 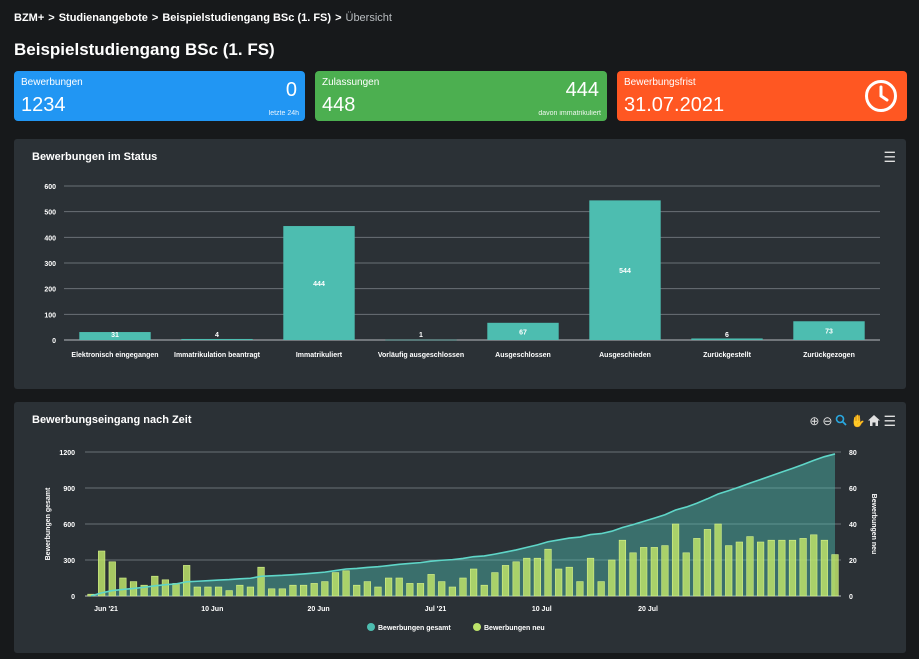 I want to click on kpi-sub-label: letzte 24h, so click(x=283, y=113).